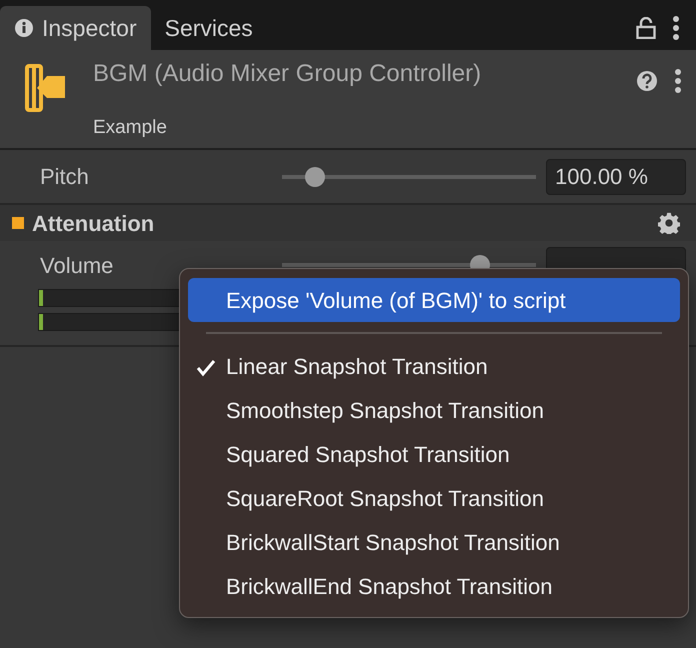 This screenshot has height=648, width=696. Describe the element at coordinates (75, 28) in the screenshot. I see `tab: Inspector` at that location.